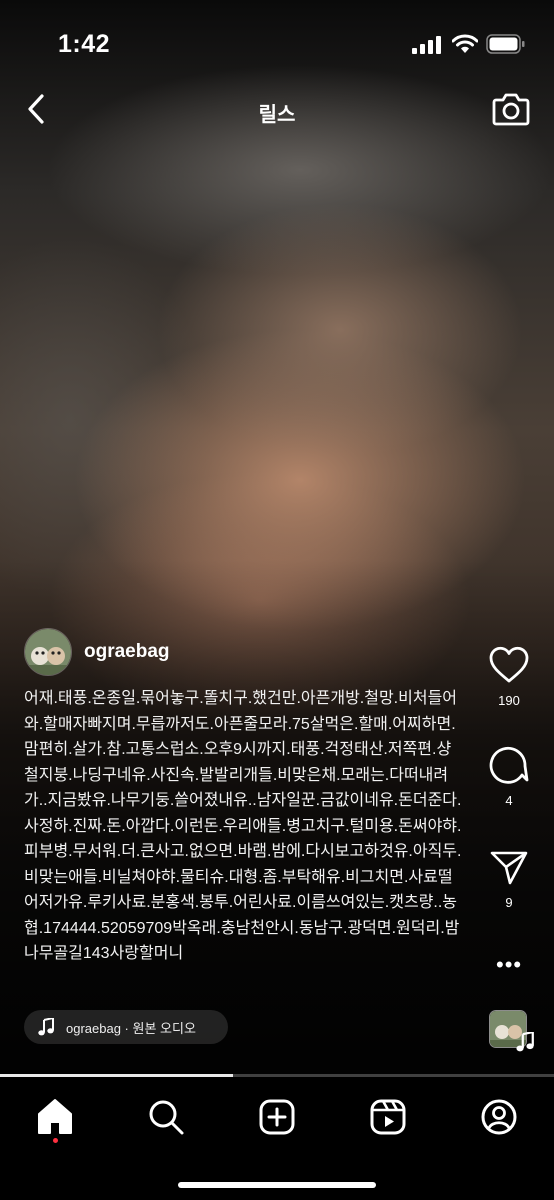  I want to click on author-avatar, so click(48, 652).